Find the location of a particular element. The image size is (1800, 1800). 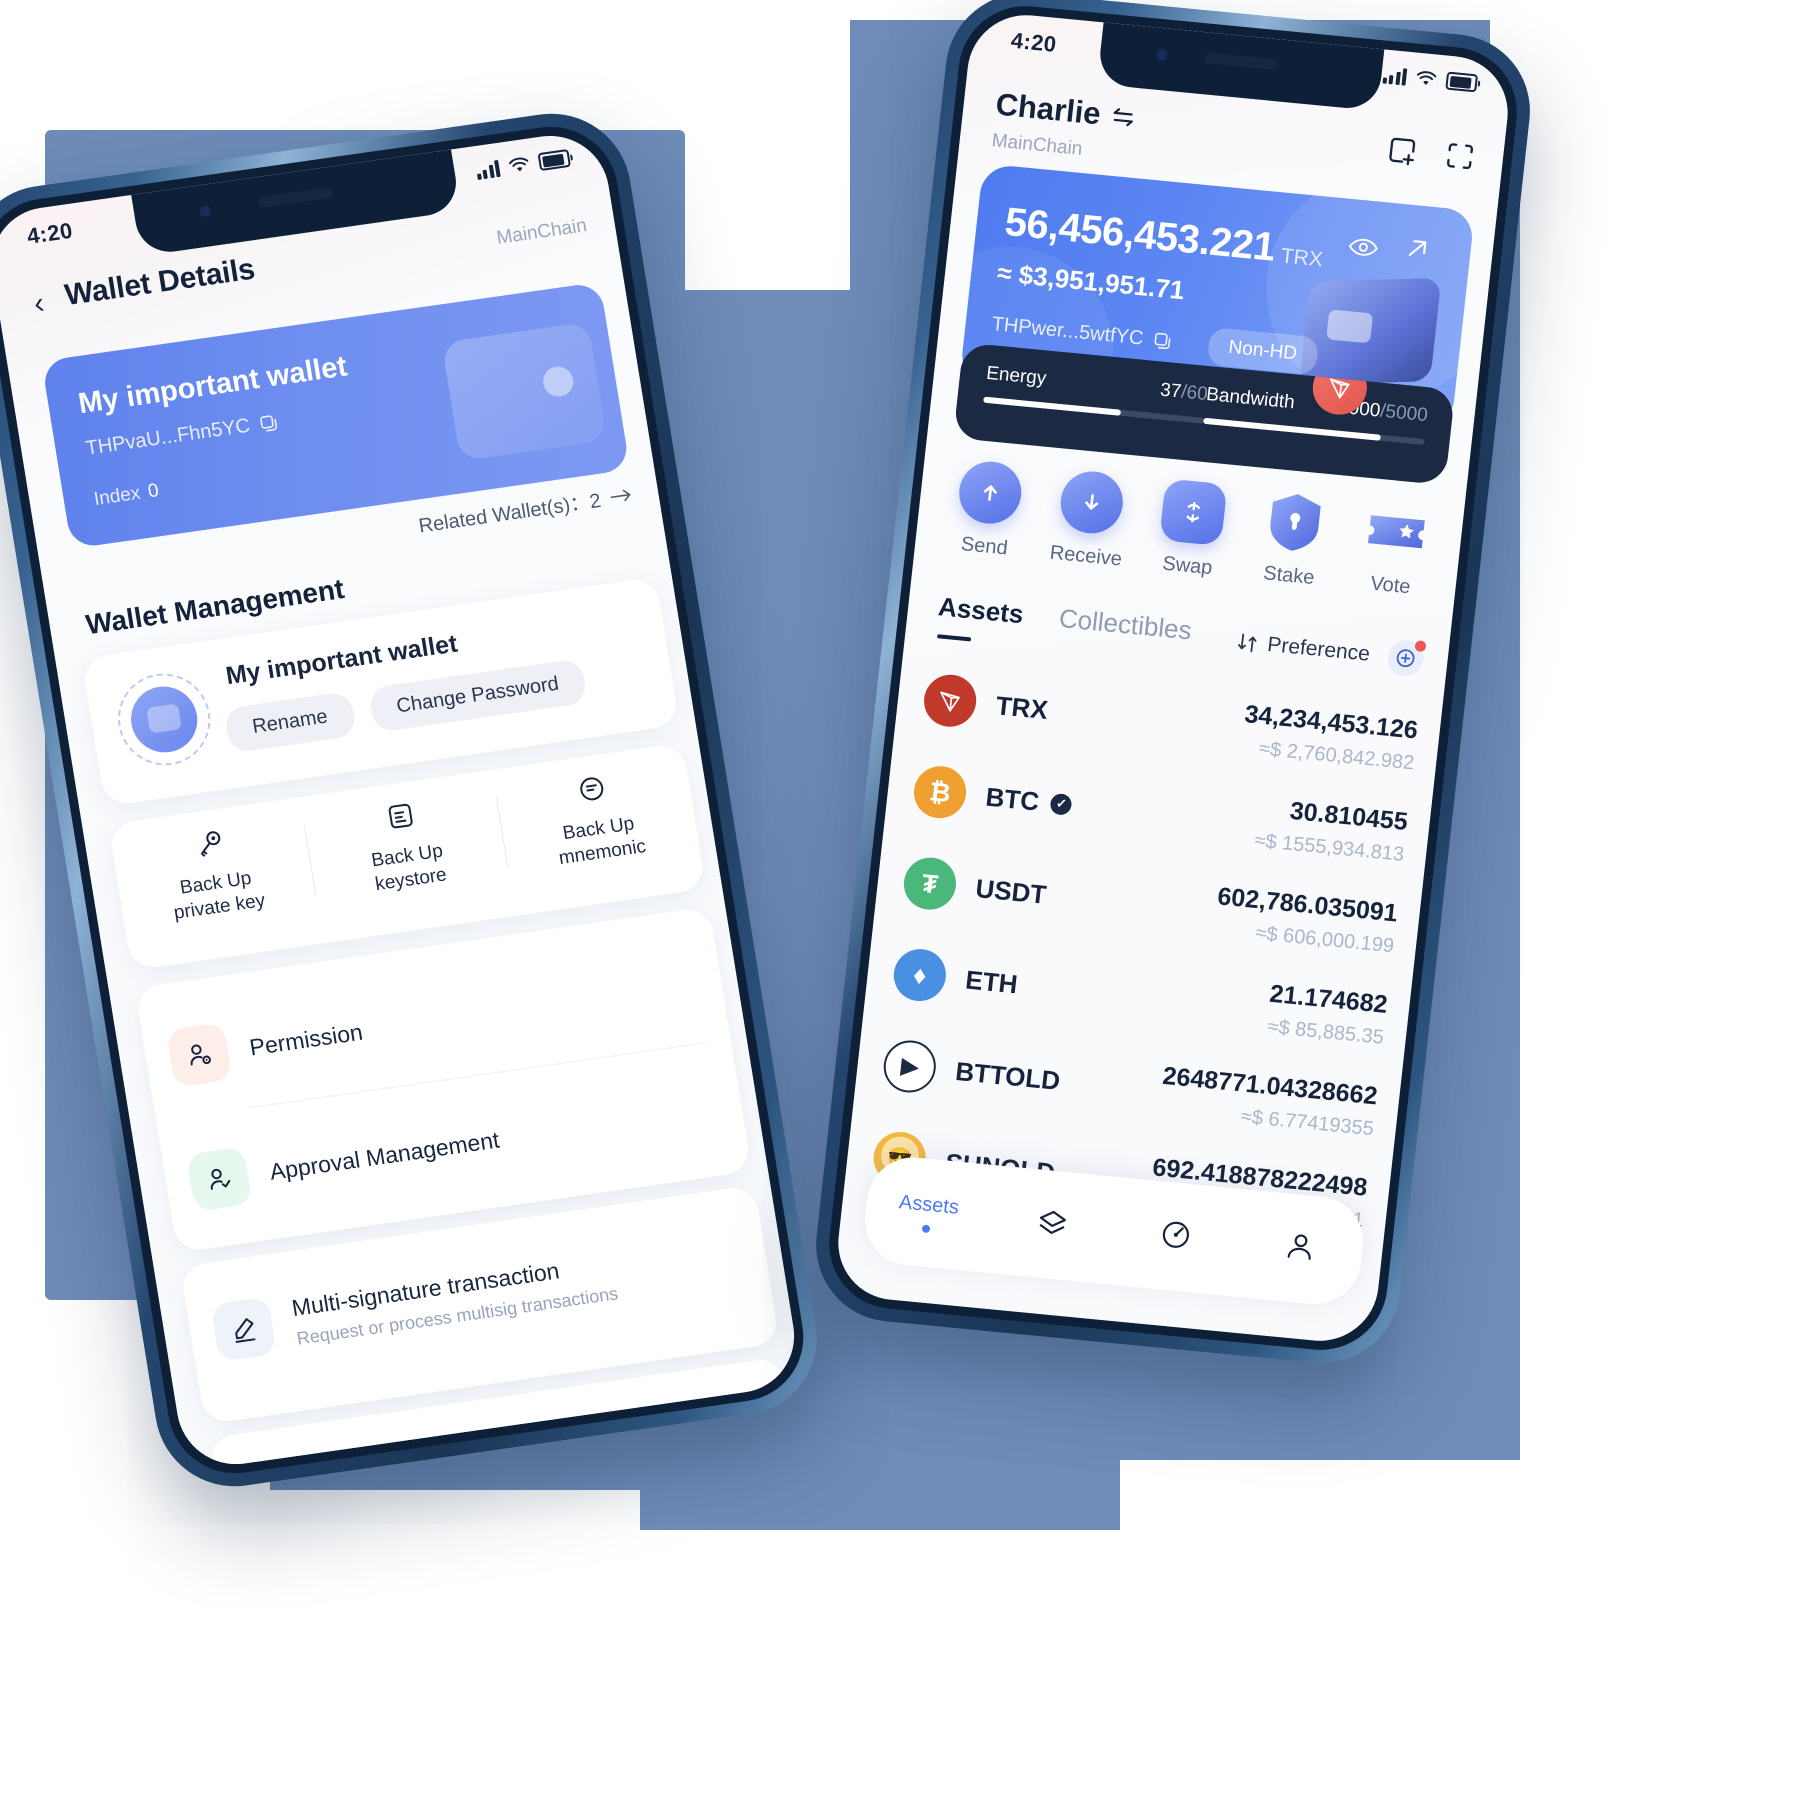

action-receive: Receive is located at coordinates (1090, 520).